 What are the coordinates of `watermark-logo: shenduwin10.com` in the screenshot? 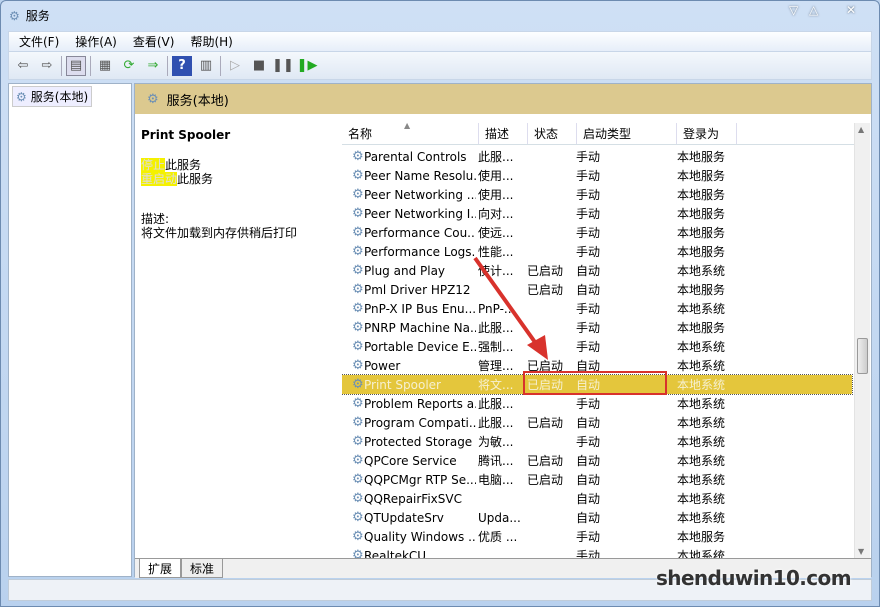 It's located at (754, 578).